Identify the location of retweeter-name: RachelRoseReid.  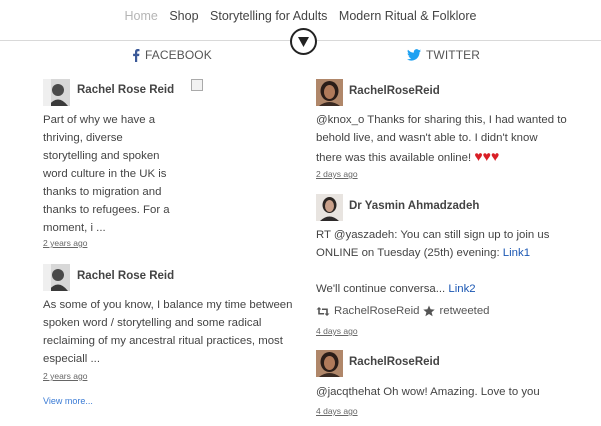
(376, 311).